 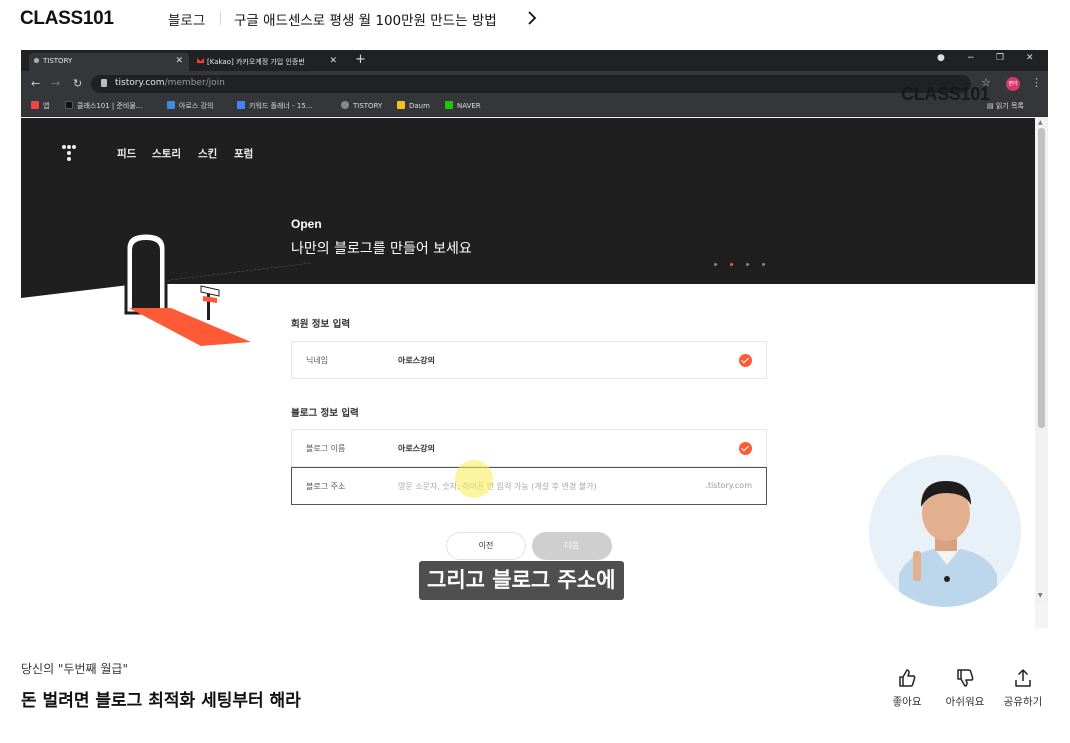 I want to click on page-scrollbar: ▲ ▼, so click(x=1041, y=360).